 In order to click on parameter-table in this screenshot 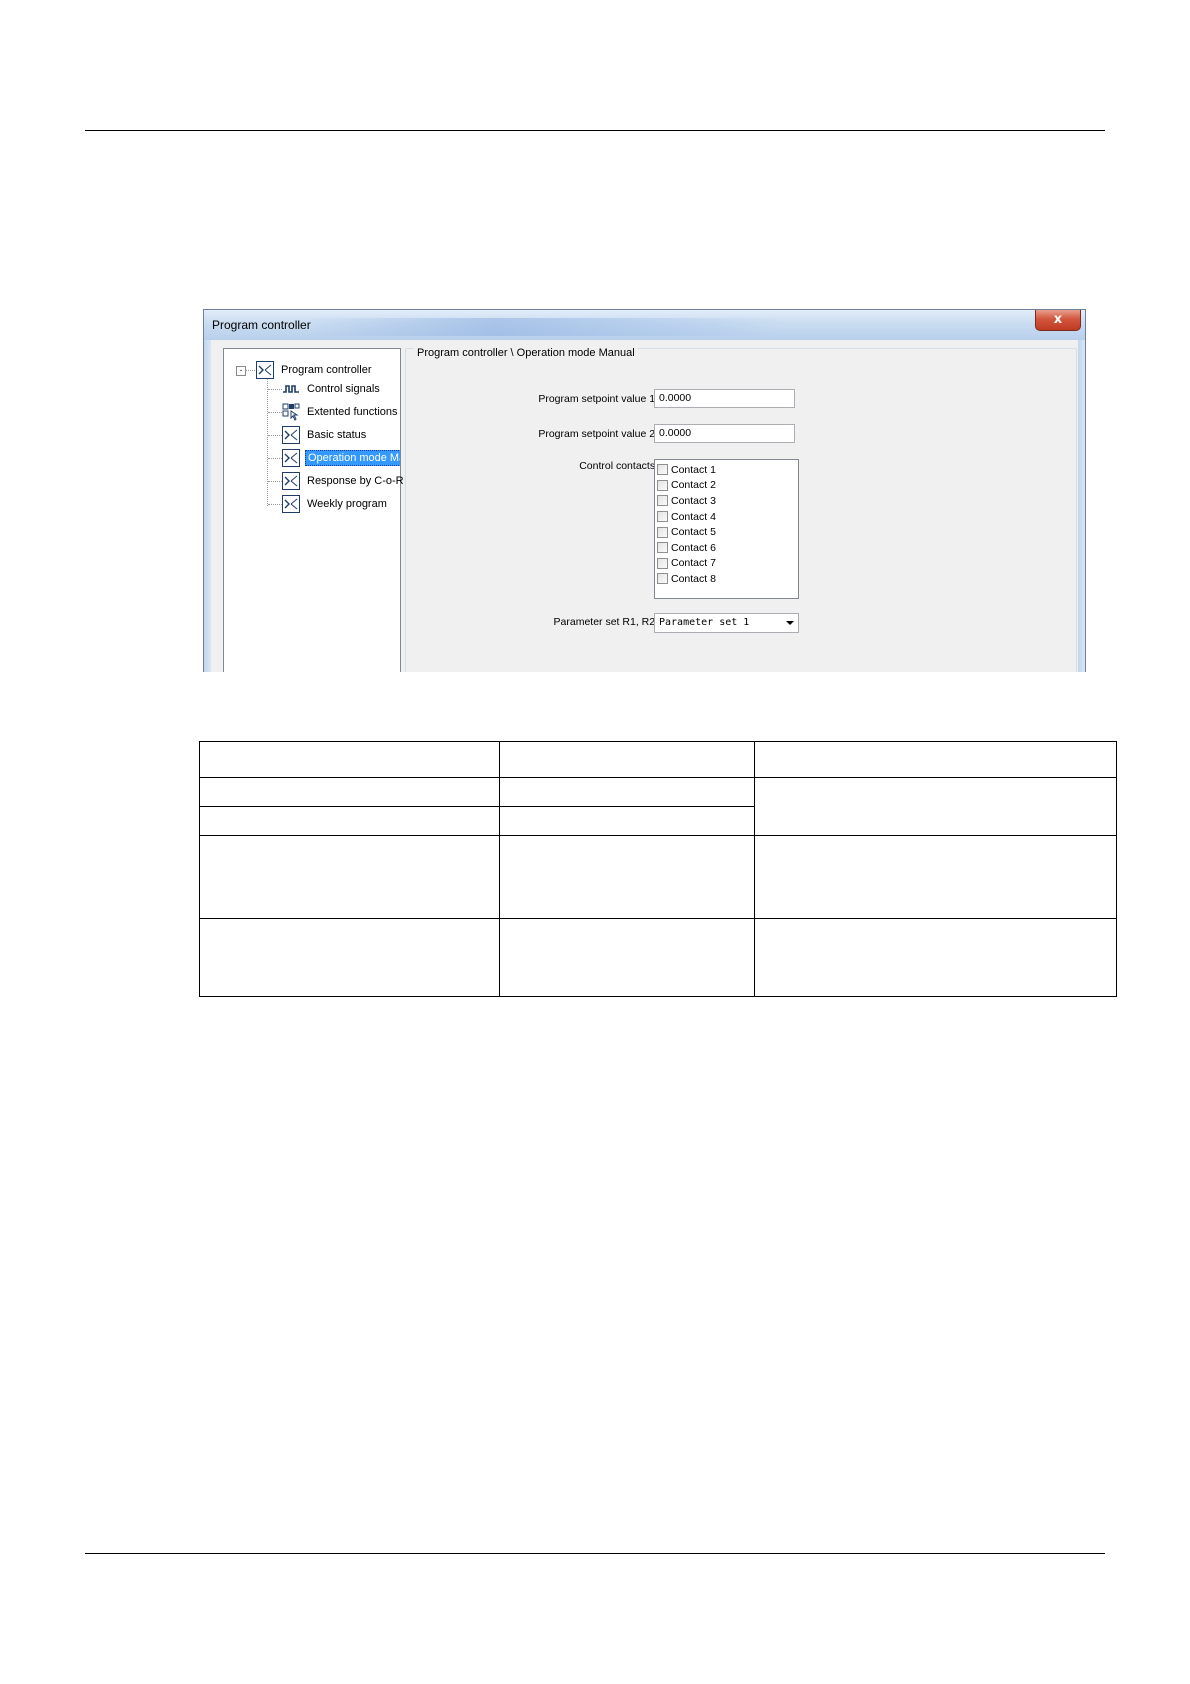, I will do `click(658, 869)`.